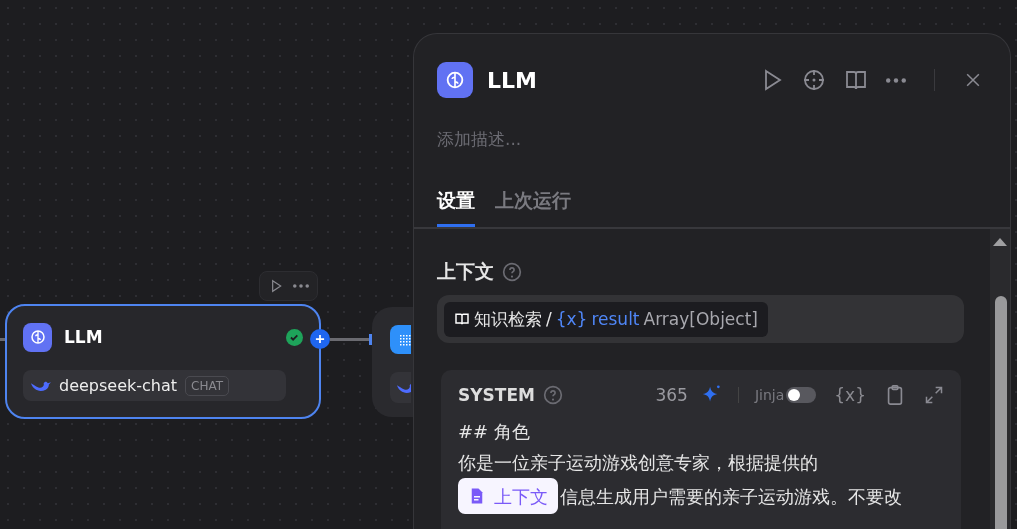  Describe the element at coordinates (1000, 379) in the screenshot. I see `scrollbar` at that location.